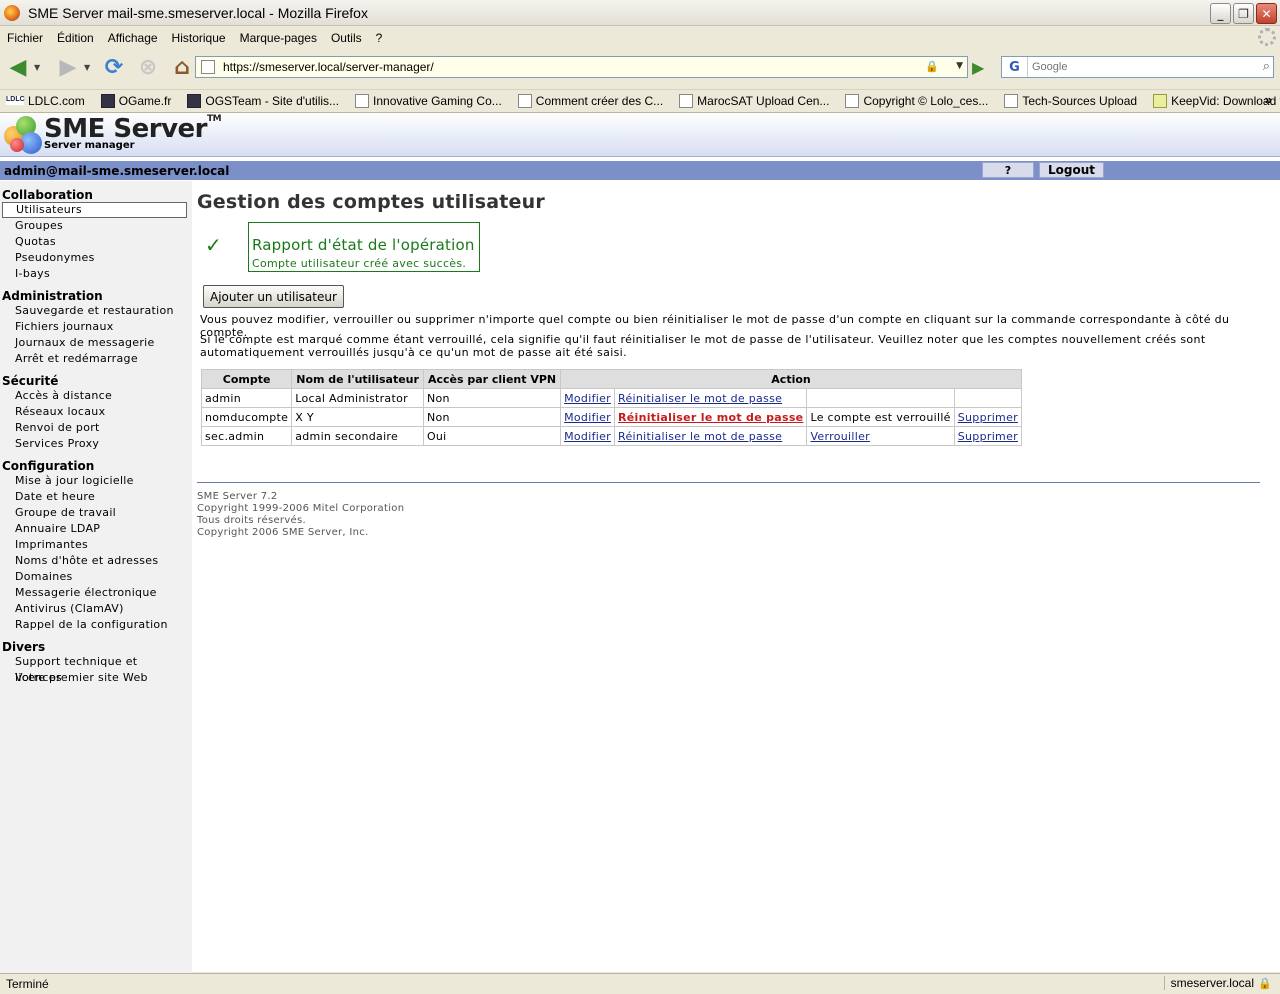 The image size is (1280, 994). What do you see at coordinates (94, 444) in the screenshot?
I see `sidebar-item-services-proxy: Services Proxy` at bounding box center [94, 444].